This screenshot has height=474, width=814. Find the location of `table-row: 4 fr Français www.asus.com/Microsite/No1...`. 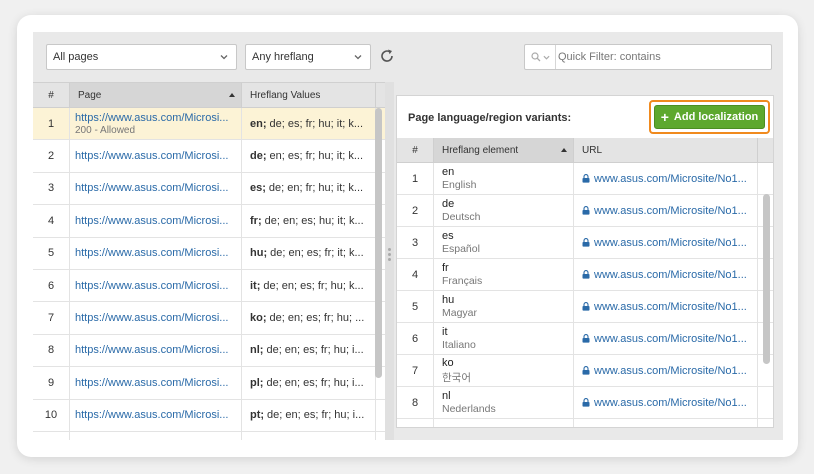

table-row: 4 fr Français www.asus.com/Microsite/No1... is located at coordinates (585, 275).